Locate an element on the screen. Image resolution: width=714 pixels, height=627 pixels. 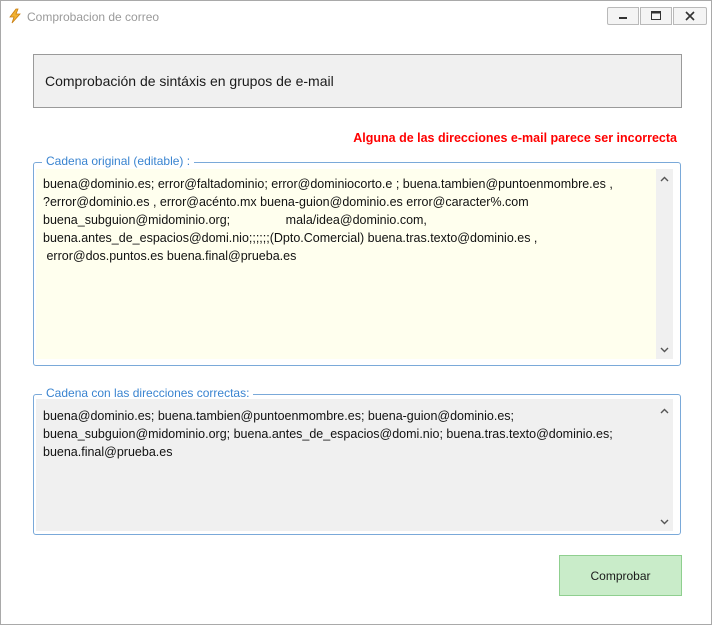
original-string-label: Cadena original (editable) : is located at coordinates (118, 161).